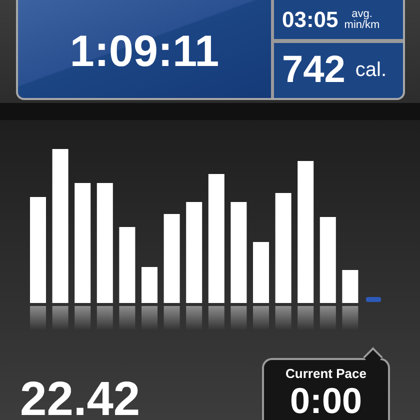 This screenshot has height=420, width=420. What do you see at coordinates (80, 398) in the screenshot?
I see `distance-value: 22.42` at bounding box center [80, 398].